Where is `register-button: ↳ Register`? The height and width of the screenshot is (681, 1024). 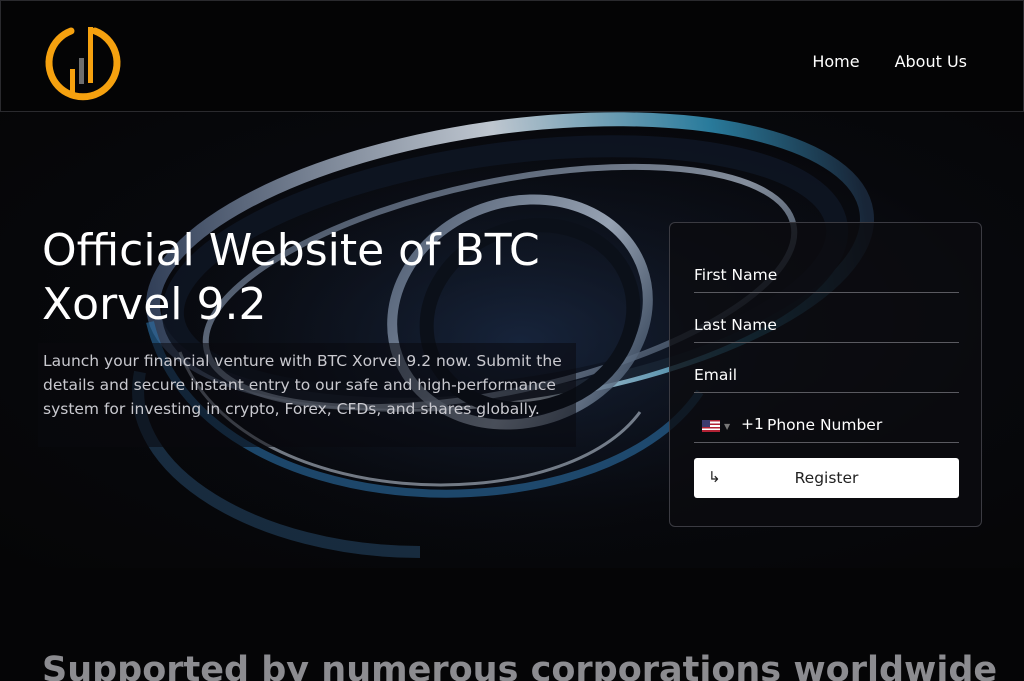 register-button: ↳ Register is located at coordinates (826, 478).